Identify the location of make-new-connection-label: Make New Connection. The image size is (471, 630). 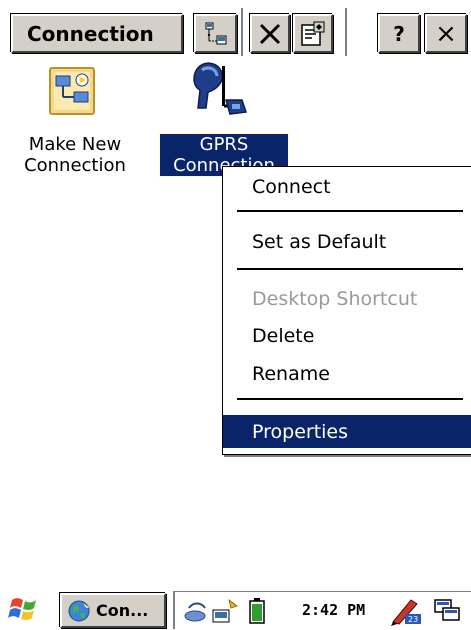
(75, 155).